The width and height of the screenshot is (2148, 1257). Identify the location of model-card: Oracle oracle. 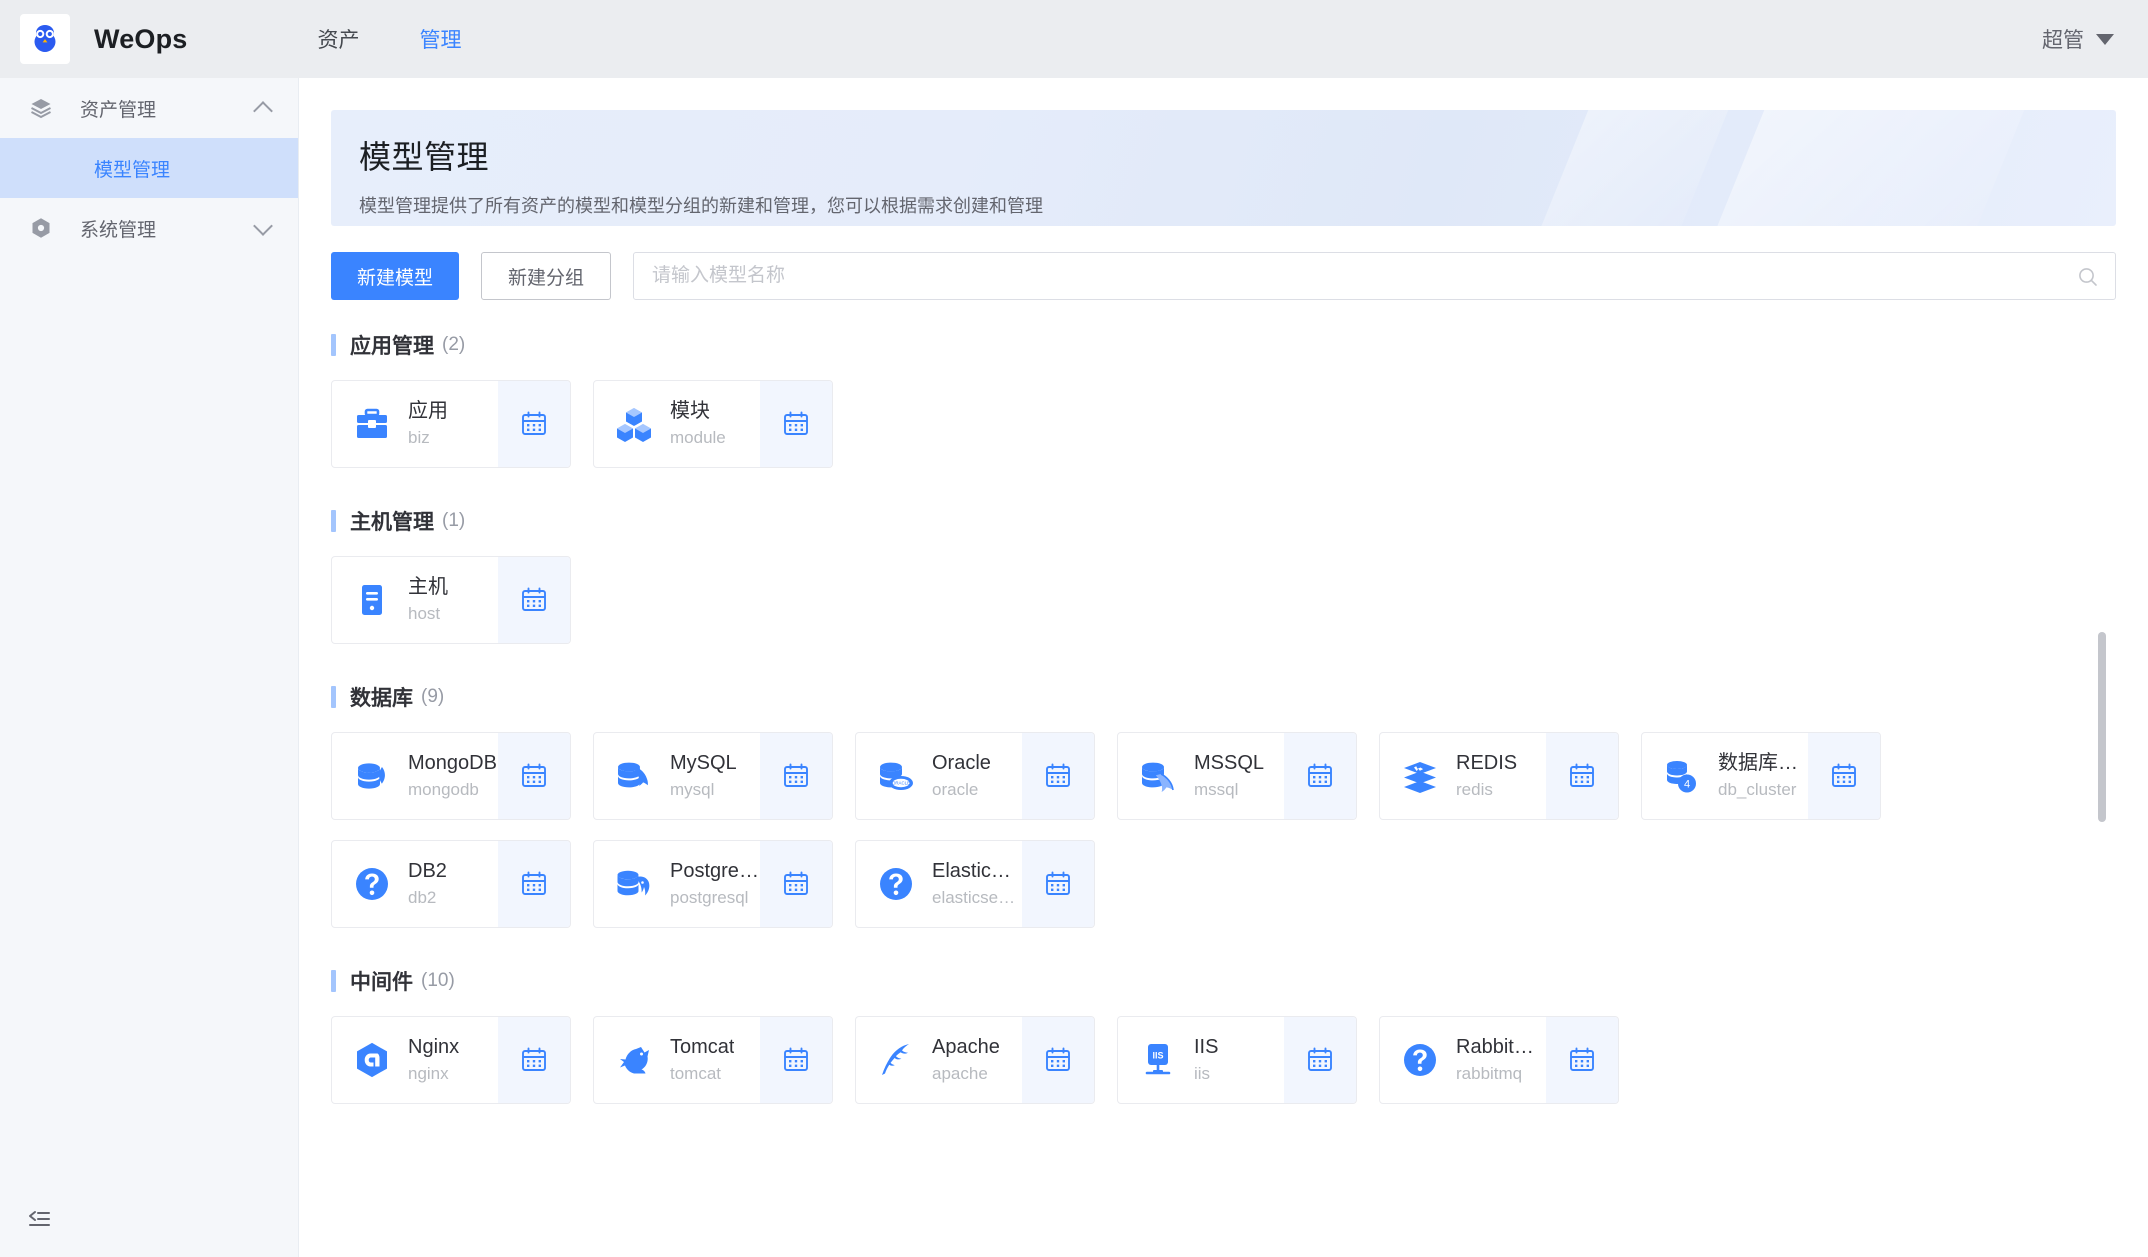
(975, 776).